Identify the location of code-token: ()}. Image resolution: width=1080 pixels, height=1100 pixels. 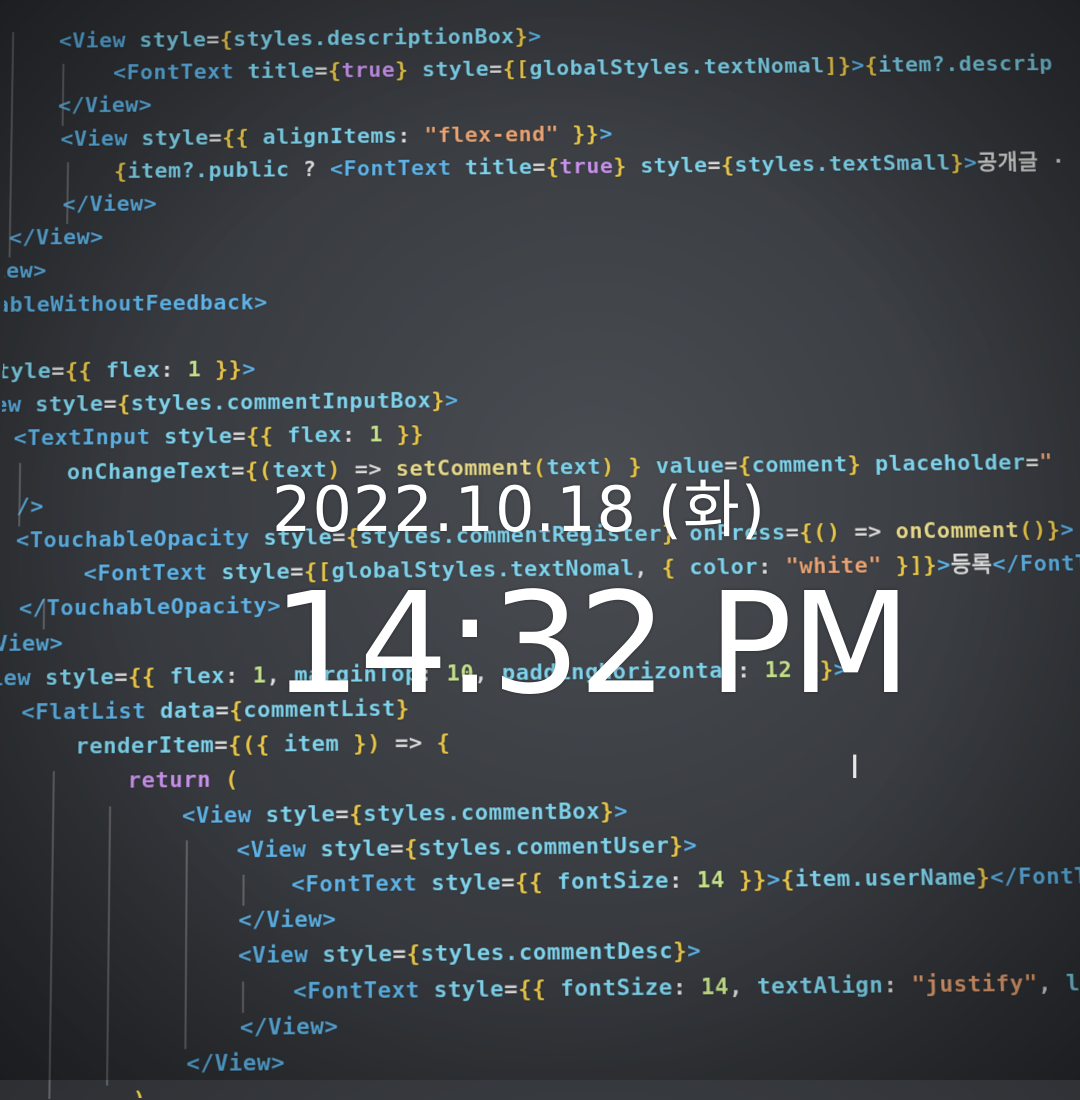
(1040, 530).